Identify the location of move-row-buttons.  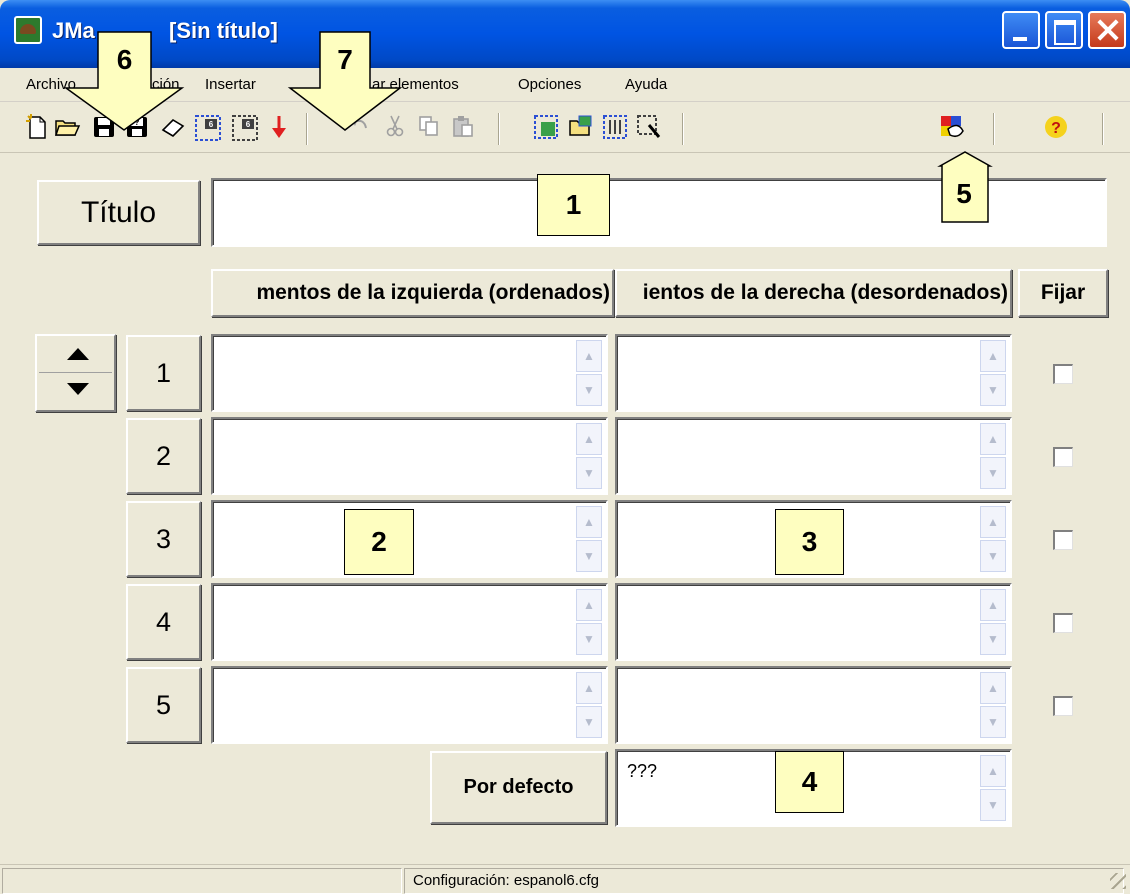
(75, 373).